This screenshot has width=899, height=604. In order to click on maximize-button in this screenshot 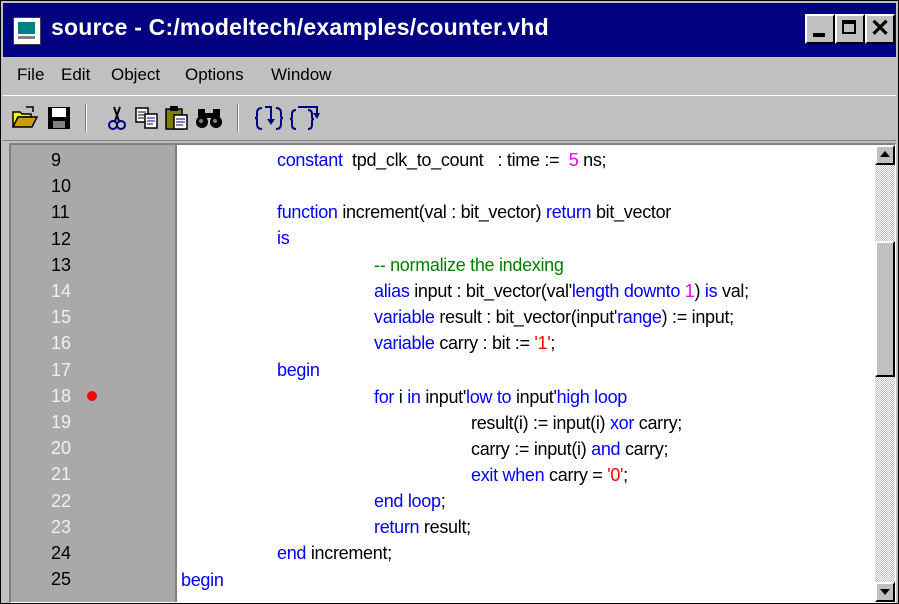, I will do `click(850, 29)`.